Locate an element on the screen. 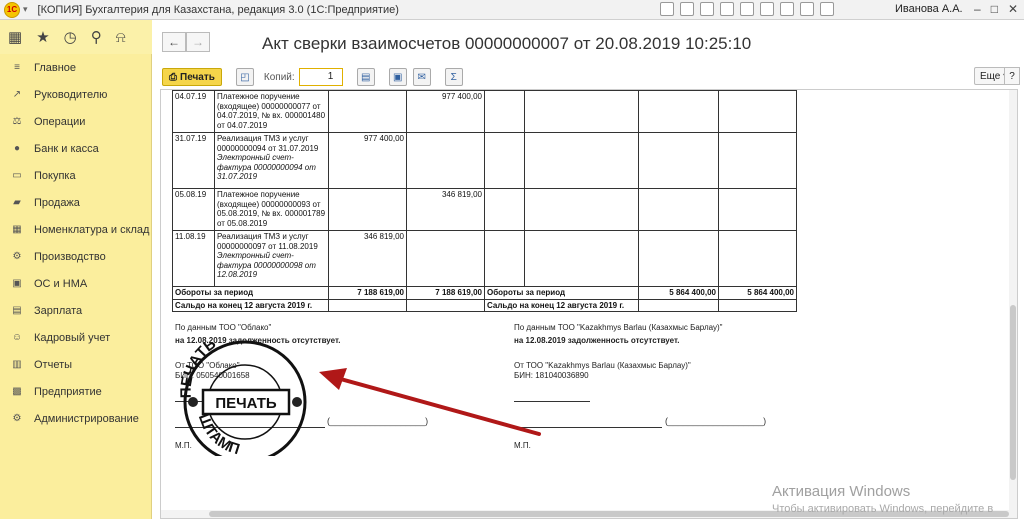 The height and width of the screenshot is (519, 1024). save-button: ▣ is located at coordinates (397, 77).